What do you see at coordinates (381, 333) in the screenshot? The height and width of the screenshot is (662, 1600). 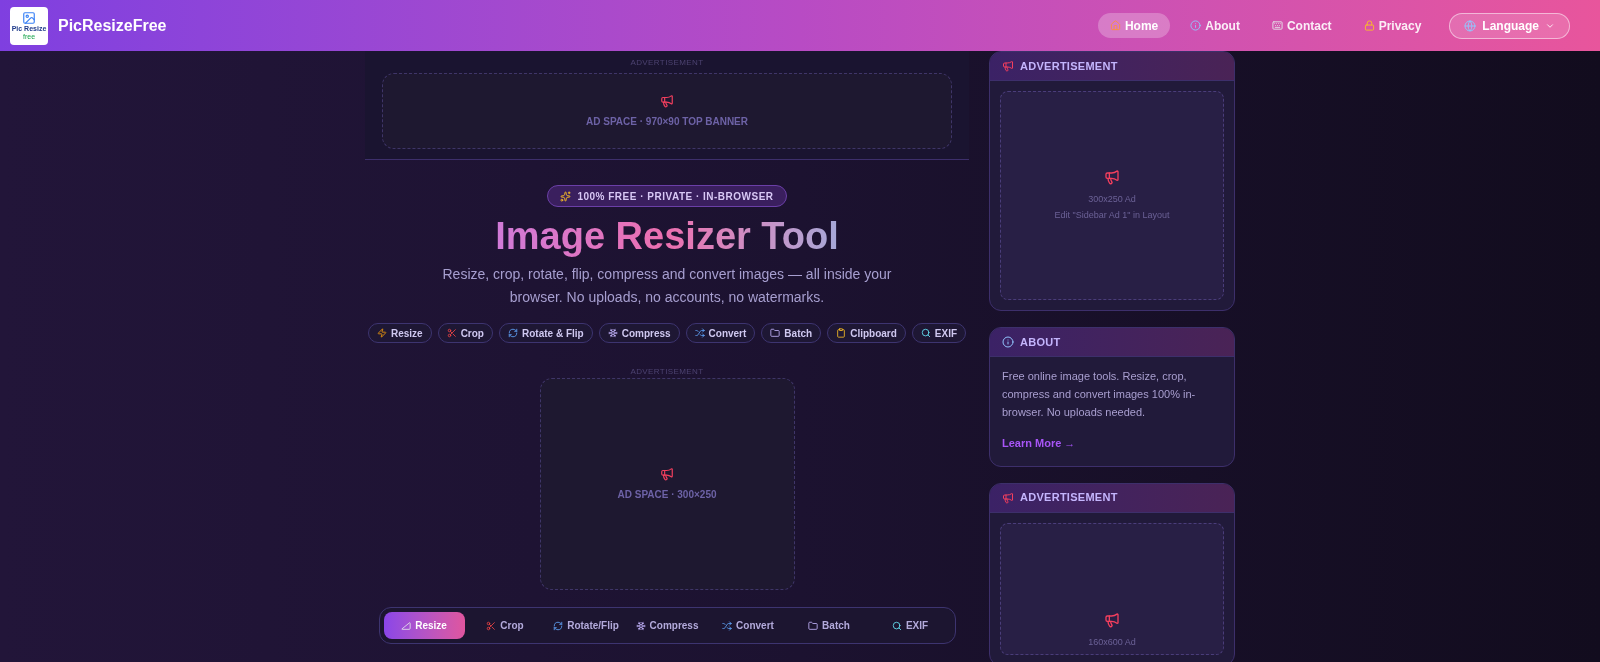 I see `lightning-icon` at bounding box center [381, 333].